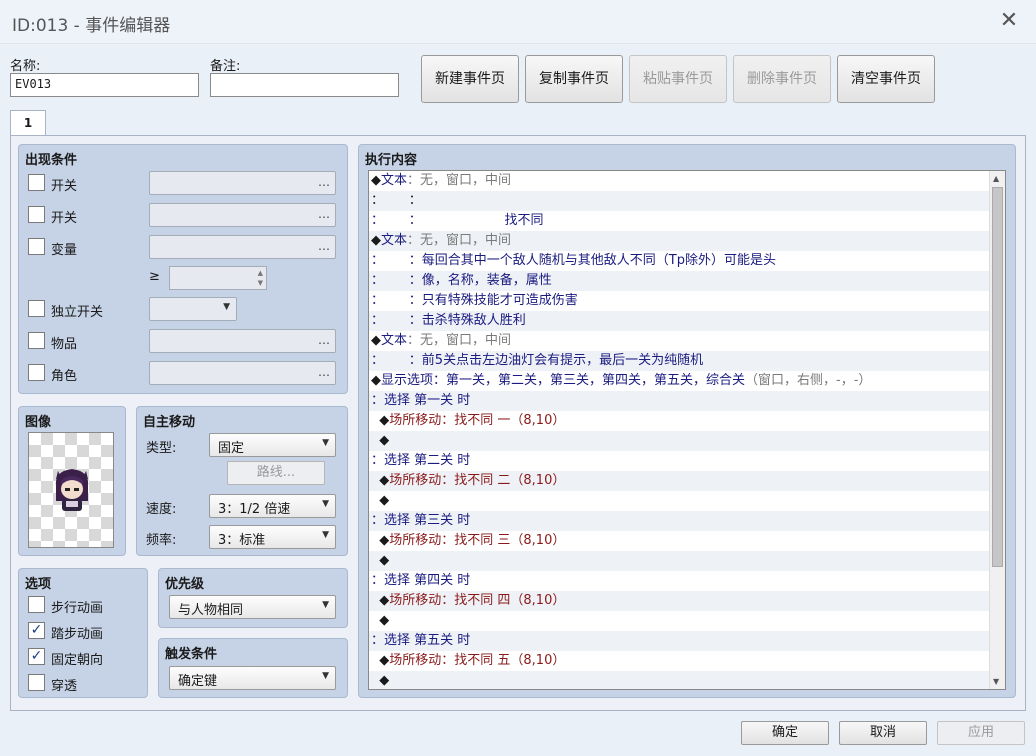  Describe the element at coordinates (260, 283) in the screenshot. I see `spin-down-icon: ▼` at that location.